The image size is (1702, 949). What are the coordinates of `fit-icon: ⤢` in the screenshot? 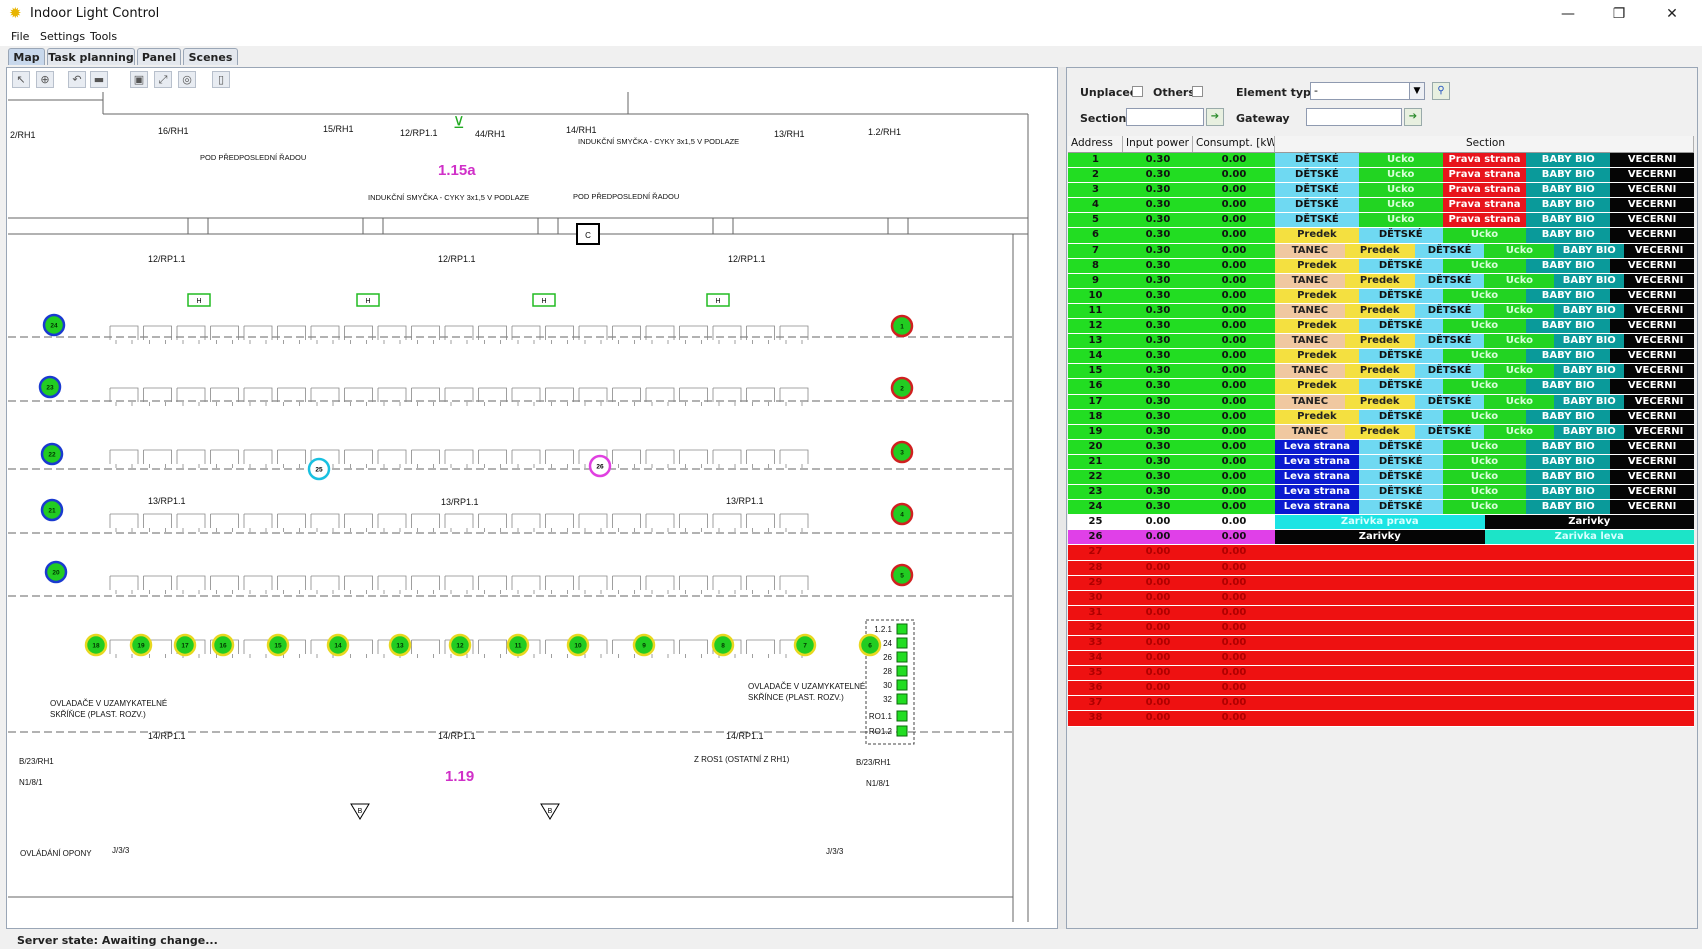 It's located at (163, 79).